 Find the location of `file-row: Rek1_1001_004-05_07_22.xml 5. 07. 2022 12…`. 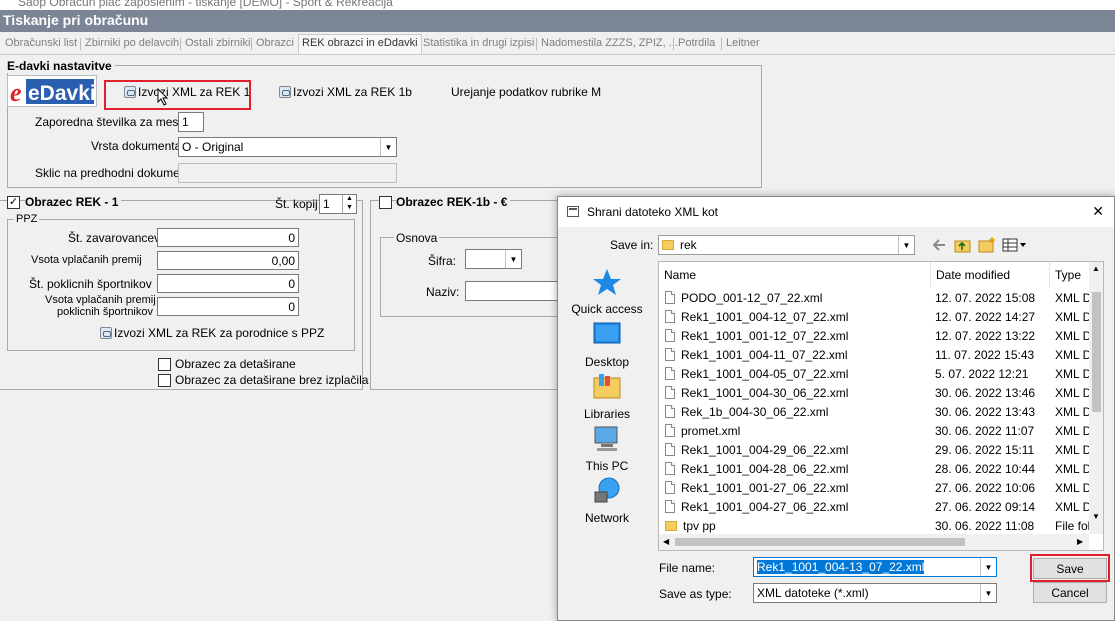

file-row: Rek1_1001_004-05_07_22.xml 5. 07. 2022 12… is located at coordinates (875, 373).